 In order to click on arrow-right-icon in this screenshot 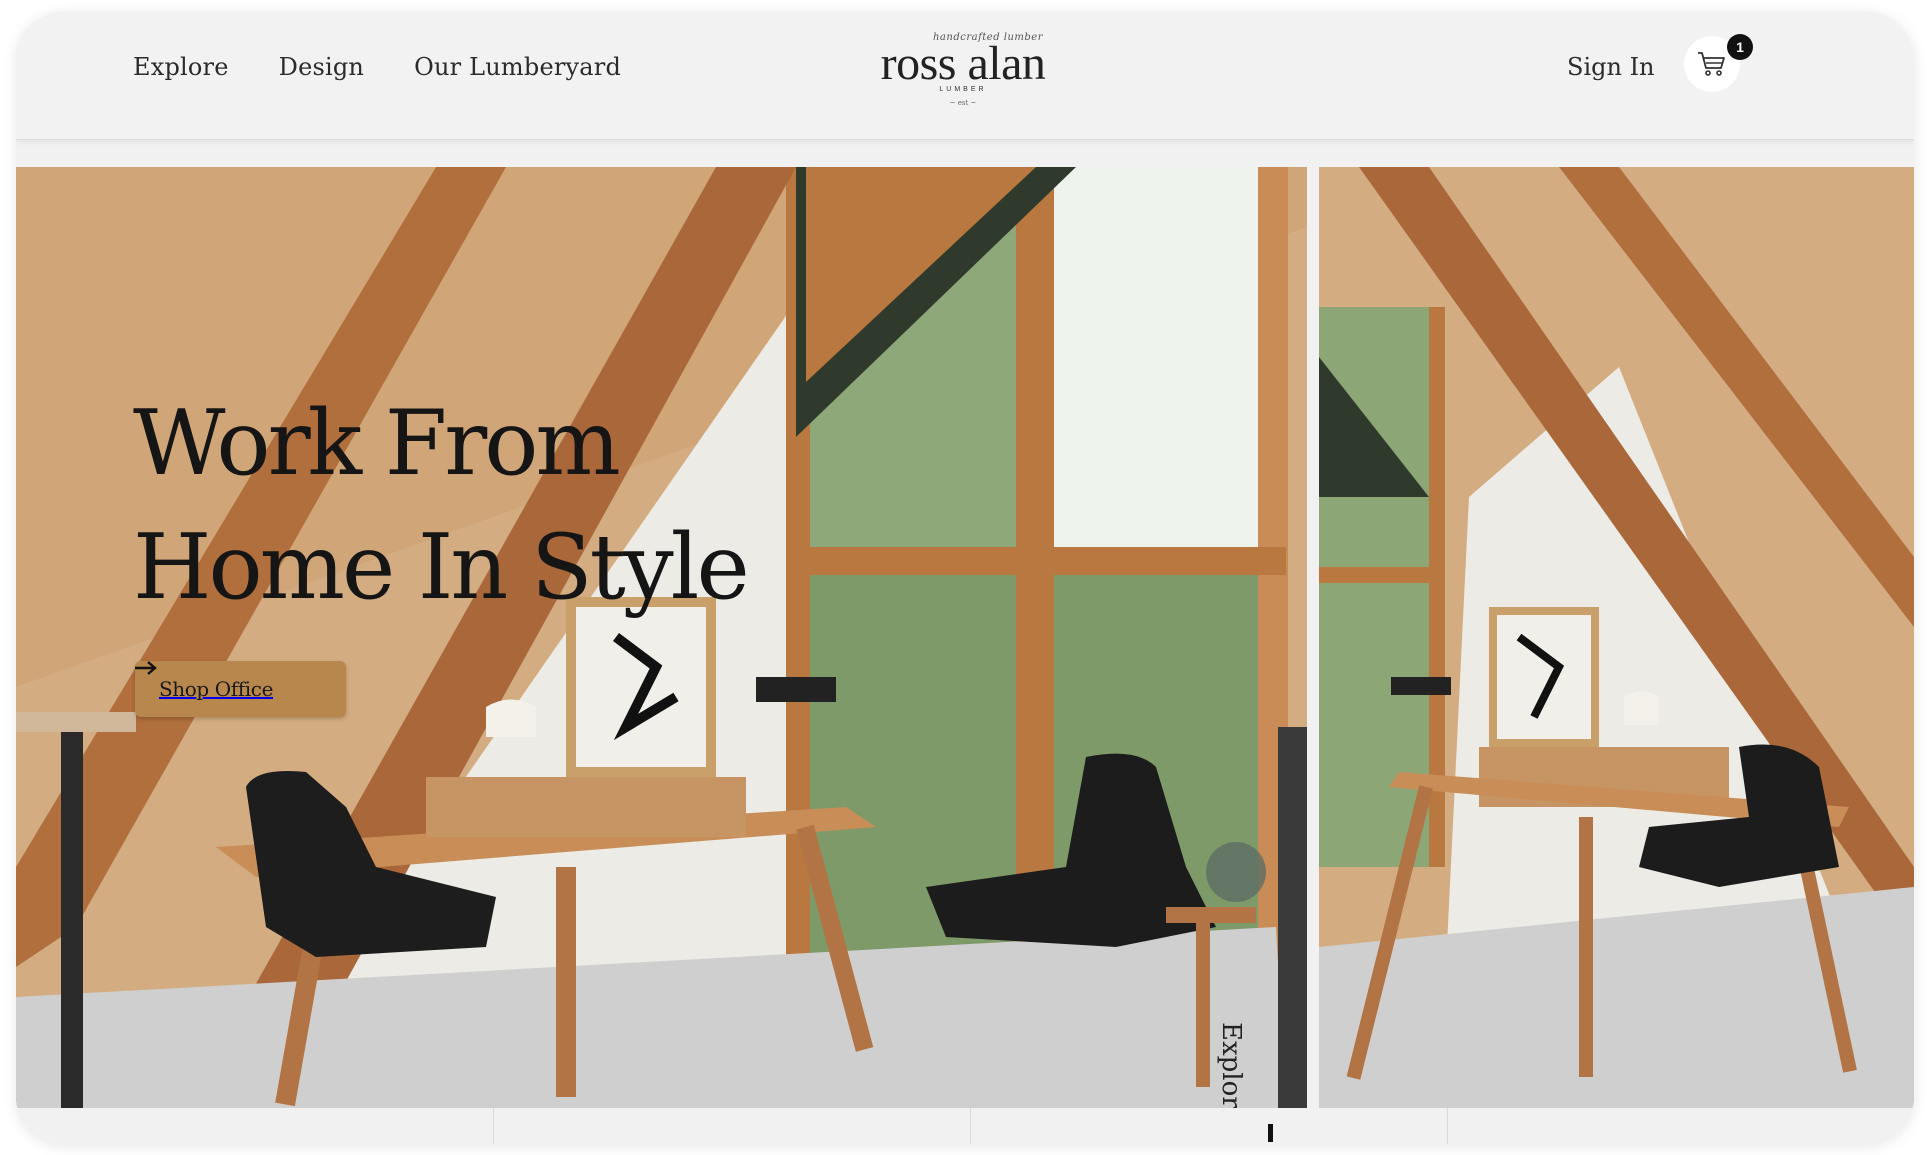, I will do `click(146, 668)`.